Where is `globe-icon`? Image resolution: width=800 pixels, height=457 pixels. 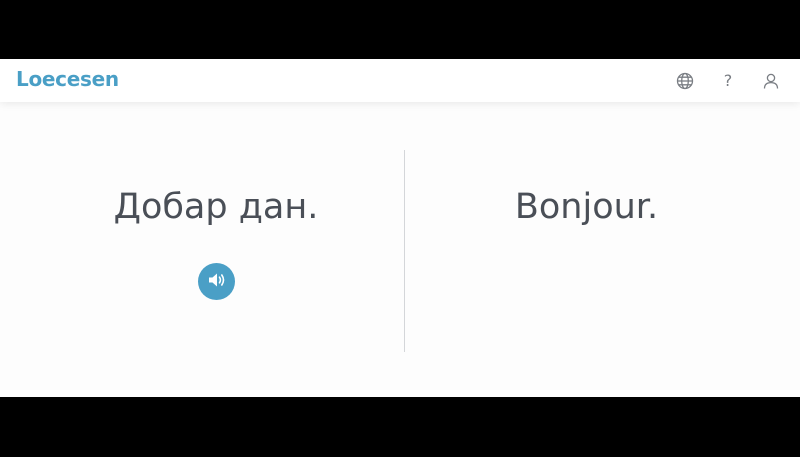
globe-icon is located at coordinates (685, 81).